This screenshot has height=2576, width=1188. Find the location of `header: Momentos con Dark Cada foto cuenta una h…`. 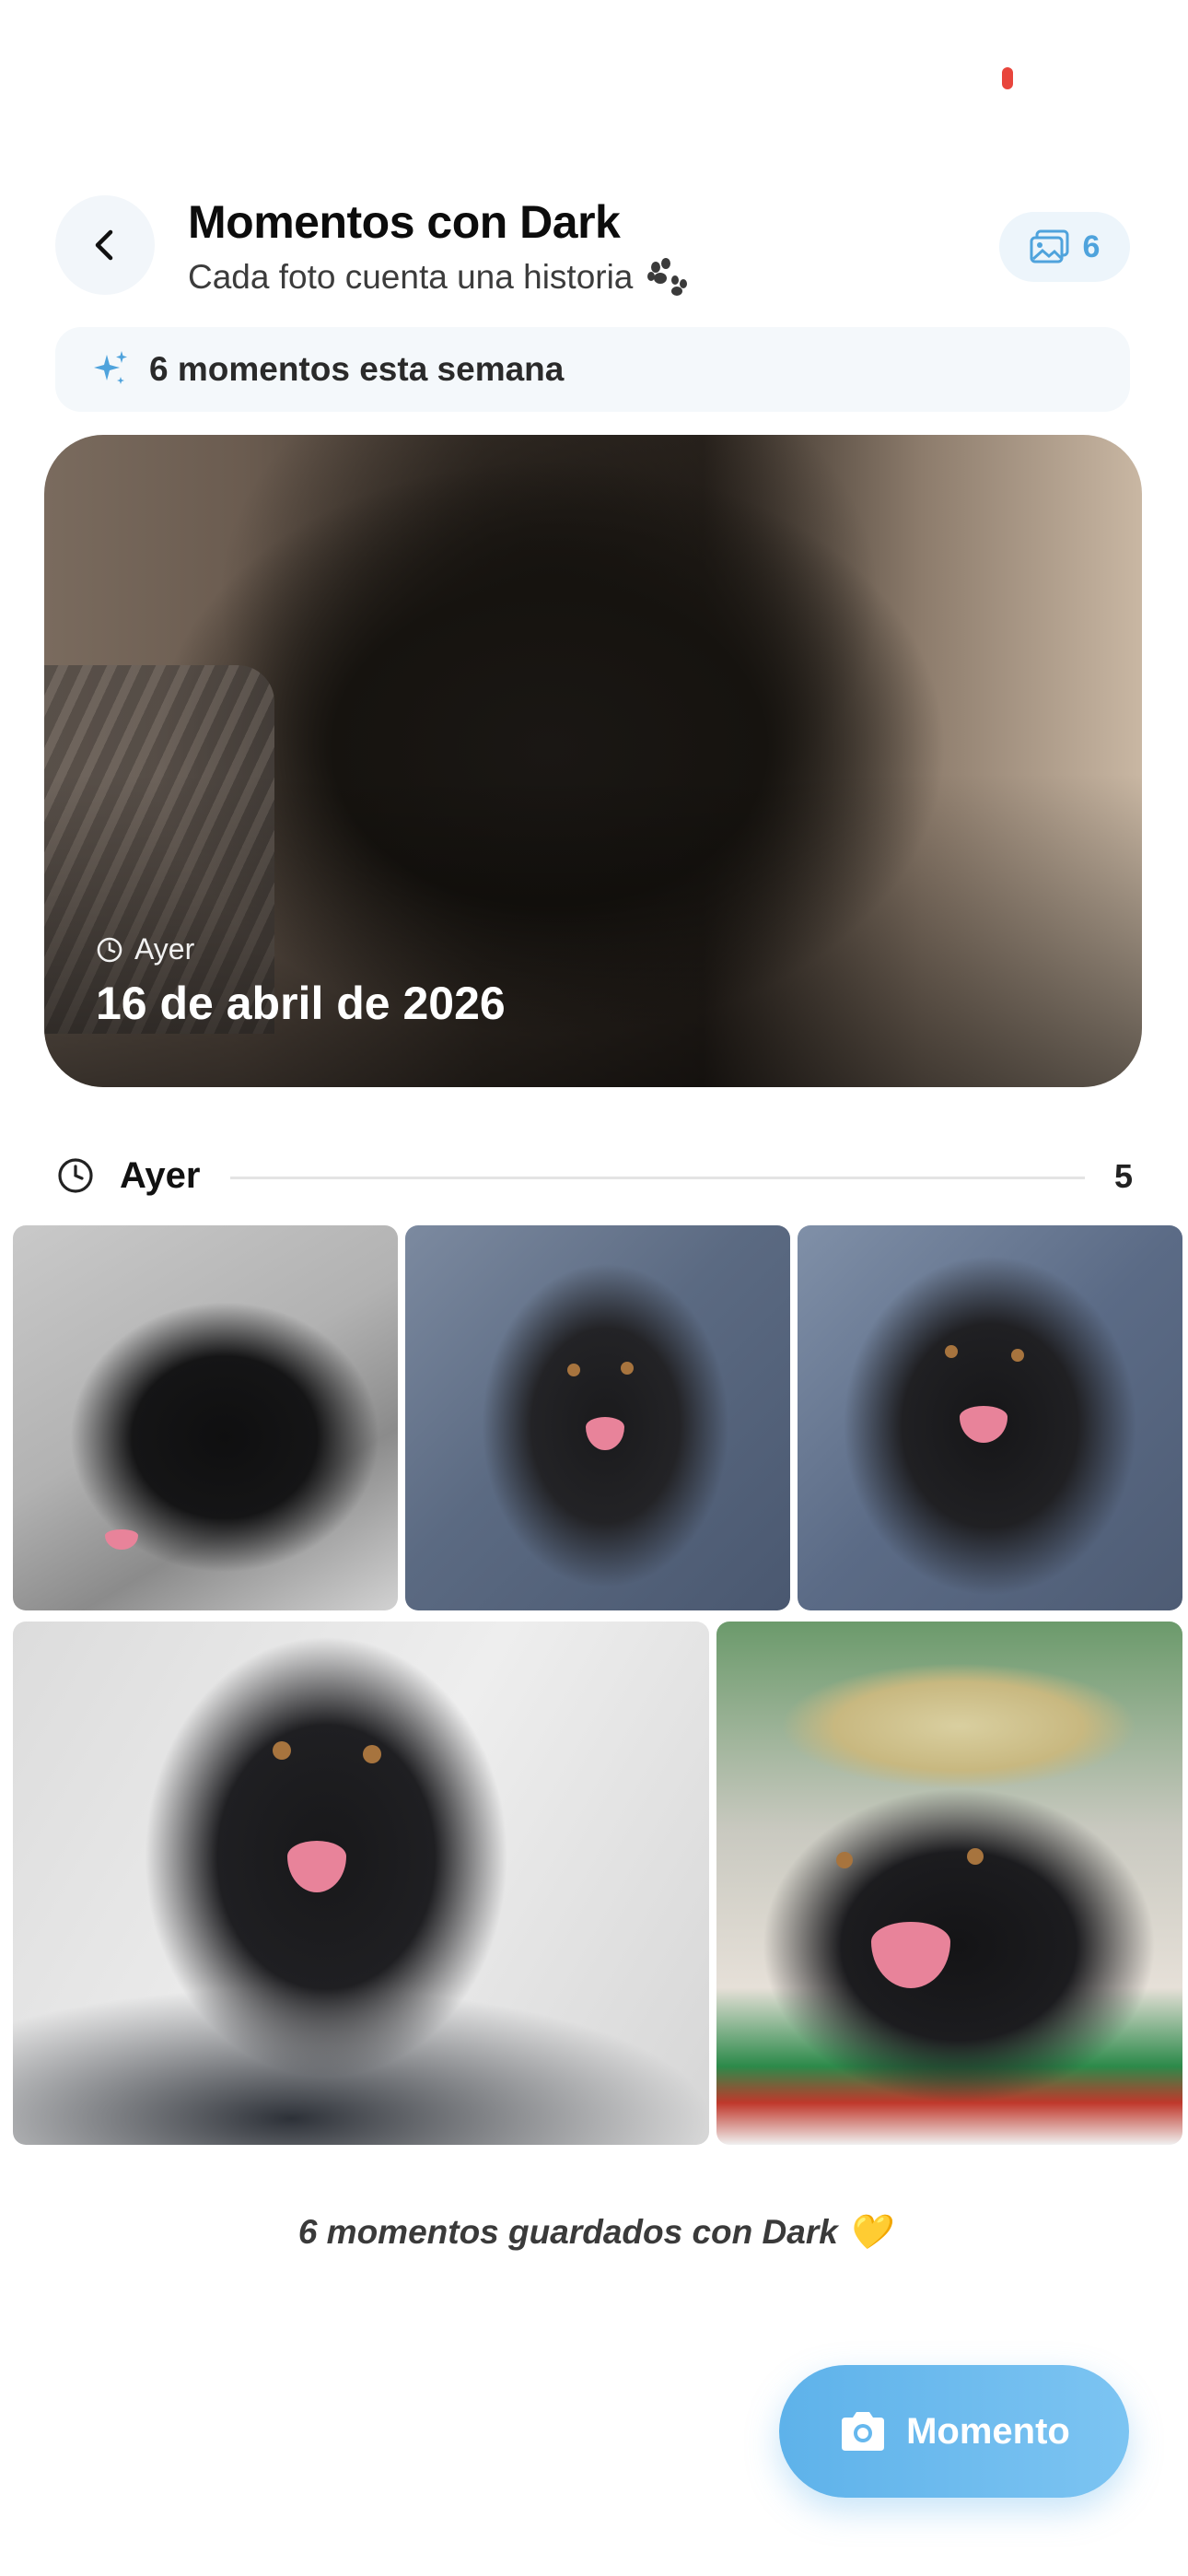

header: Momentos con Dark Cada foto cuenta una h… is located at coordinates (594, 250).